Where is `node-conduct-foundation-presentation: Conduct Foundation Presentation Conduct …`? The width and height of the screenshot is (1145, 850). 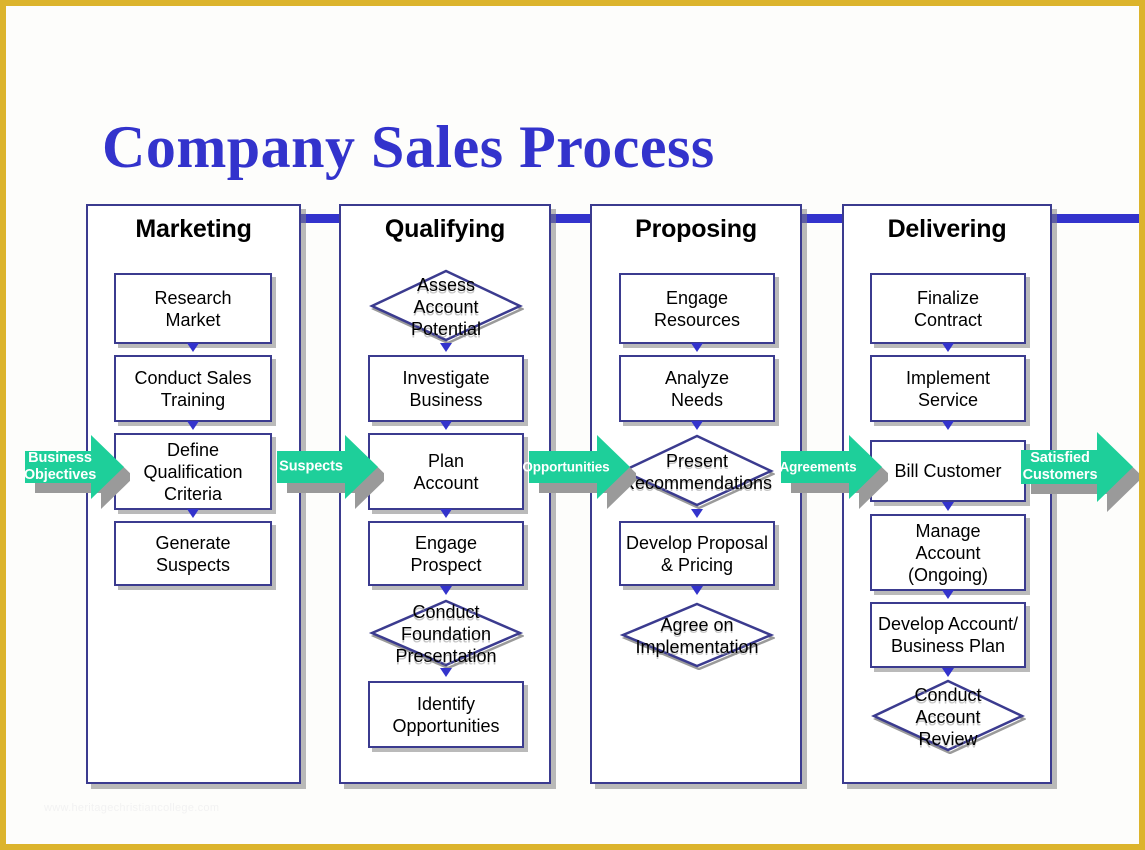
node-conduct-foundation-presentation: Conduct Foundation Presentation Conduct … is located at coordinates (446, 634).